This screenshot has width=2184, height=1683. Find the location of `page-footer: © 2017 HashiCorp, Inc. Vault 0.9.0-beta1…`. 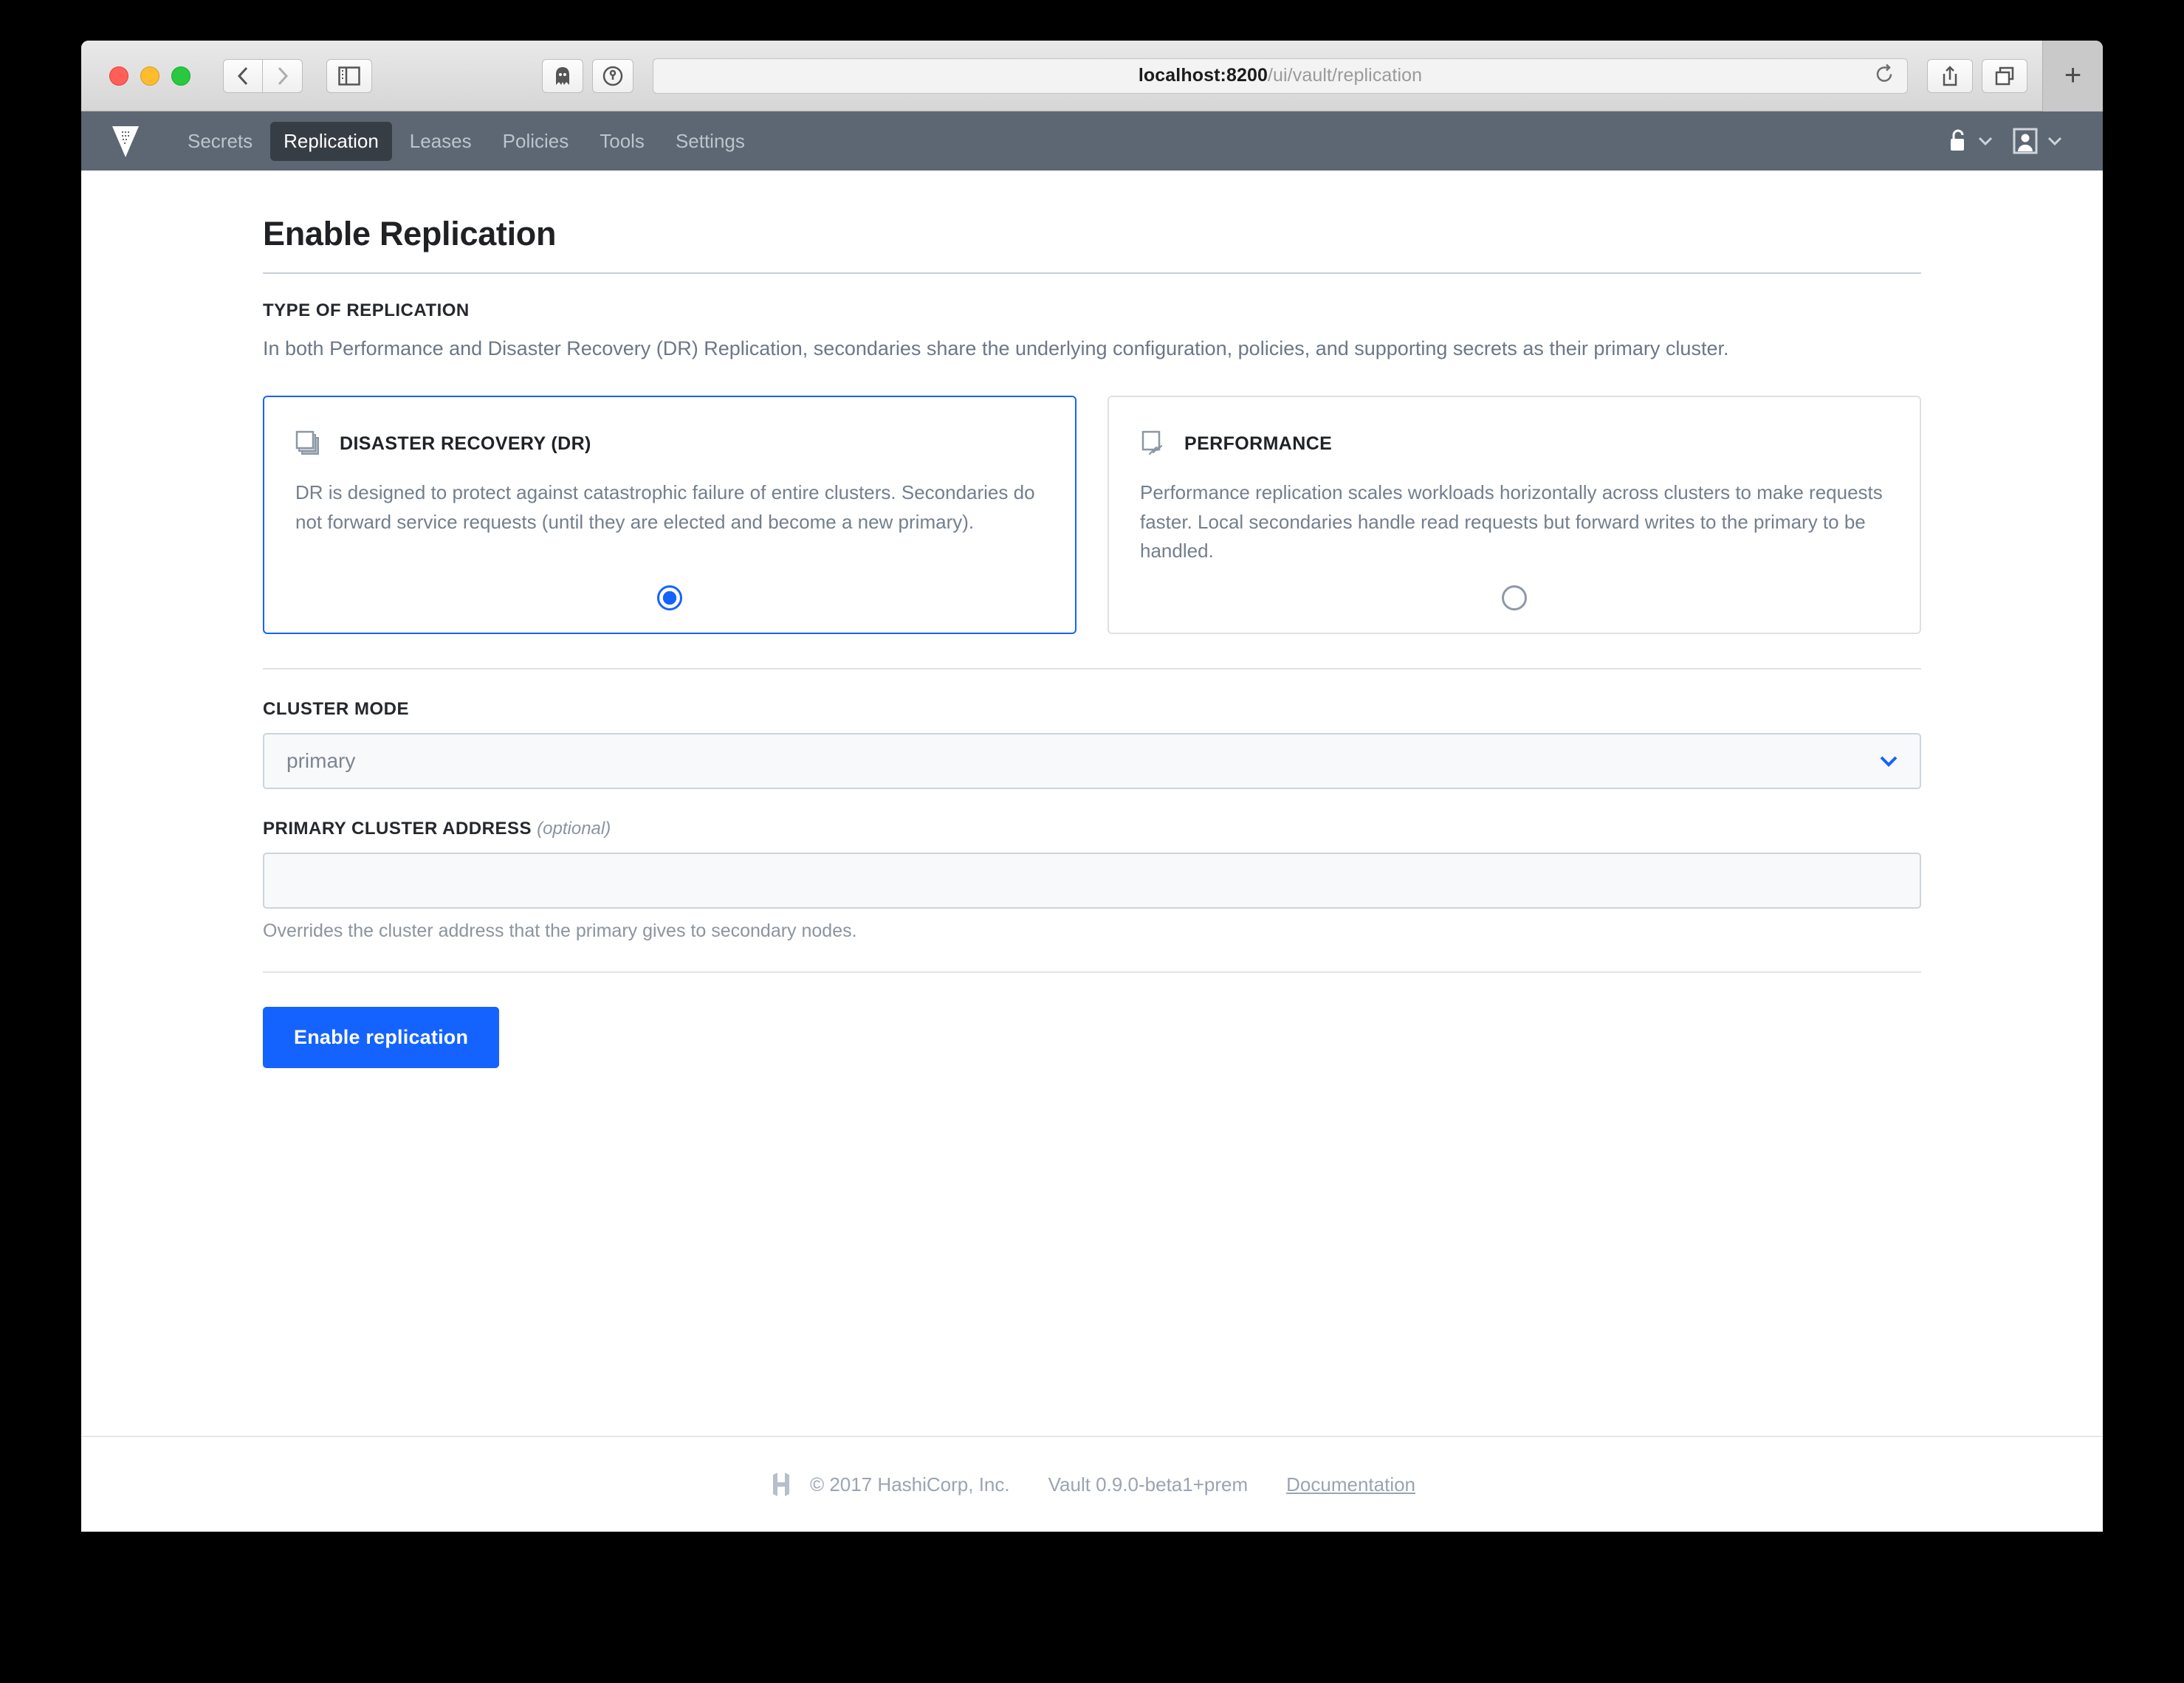

page-footer: © 2017 HashiCorp, Inc. Vault 0.9.0-beta1… is located at coordinates (1092, 1484).